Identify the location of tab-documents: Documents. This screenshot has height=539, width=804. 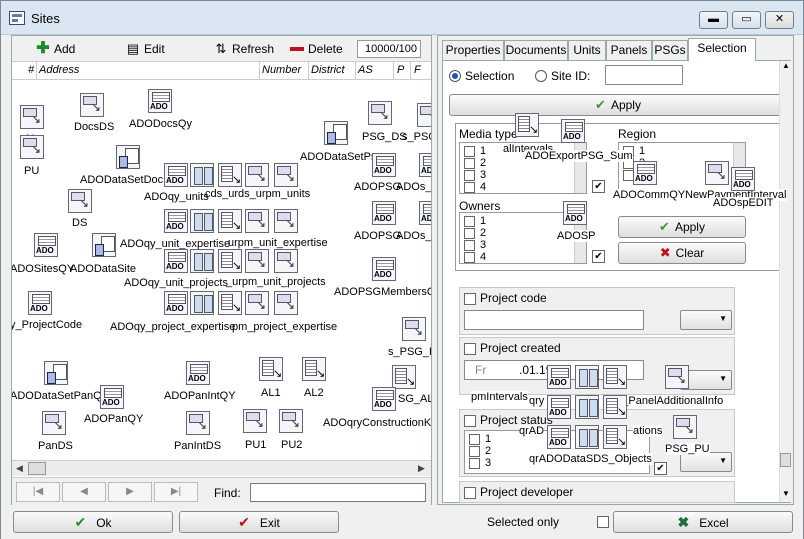
(536, 50).